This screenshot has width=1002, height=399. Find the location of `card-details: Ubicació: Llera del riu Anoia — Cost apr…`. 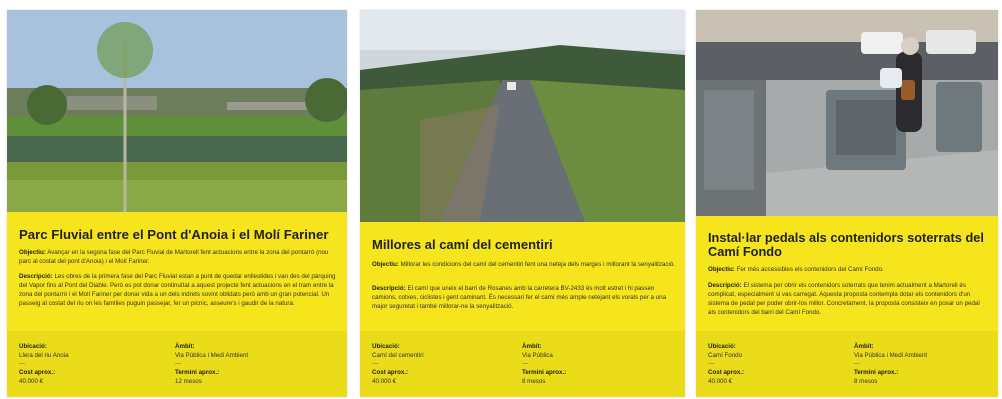

card-details: Ubicació: Llera del riu Anoia — Cost apr… is located at coordinates (177, 364).